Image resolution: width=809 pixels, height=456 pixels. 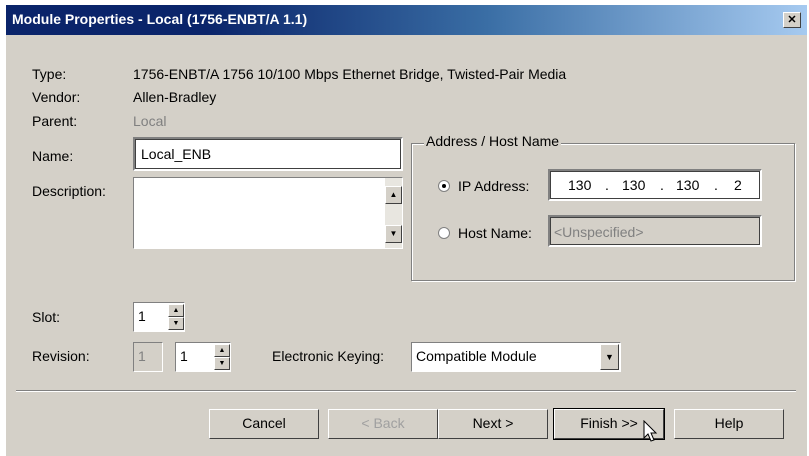 What do you see at coordinates (688, 185) in the screenshot?
I see `ip-octet-3: 130` at bounding box center [688, 185].